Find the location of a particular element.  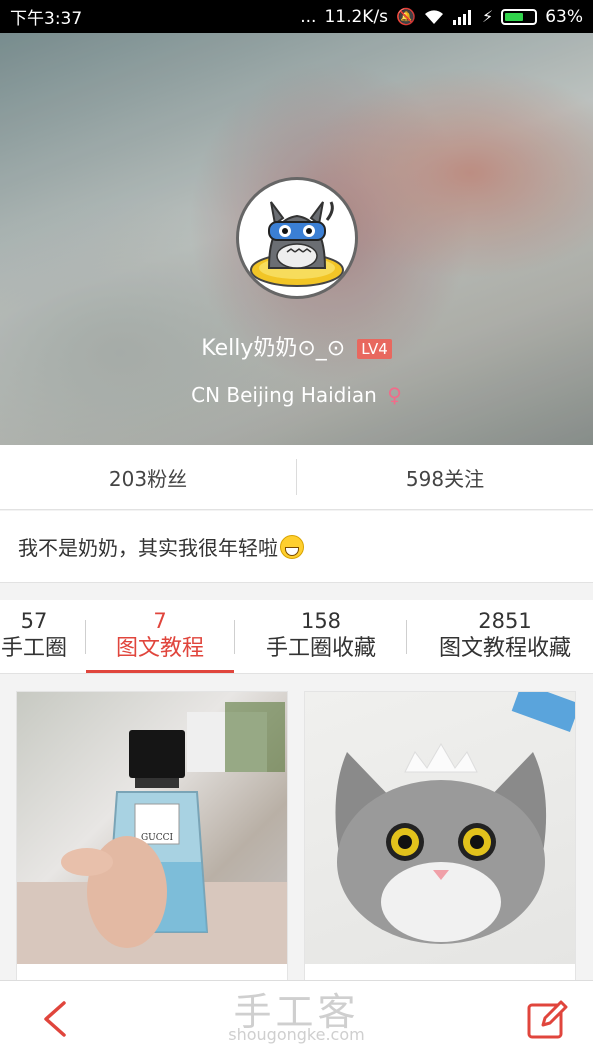

tab-label: 图文教程收藏 is located at coordinates (504, 648).